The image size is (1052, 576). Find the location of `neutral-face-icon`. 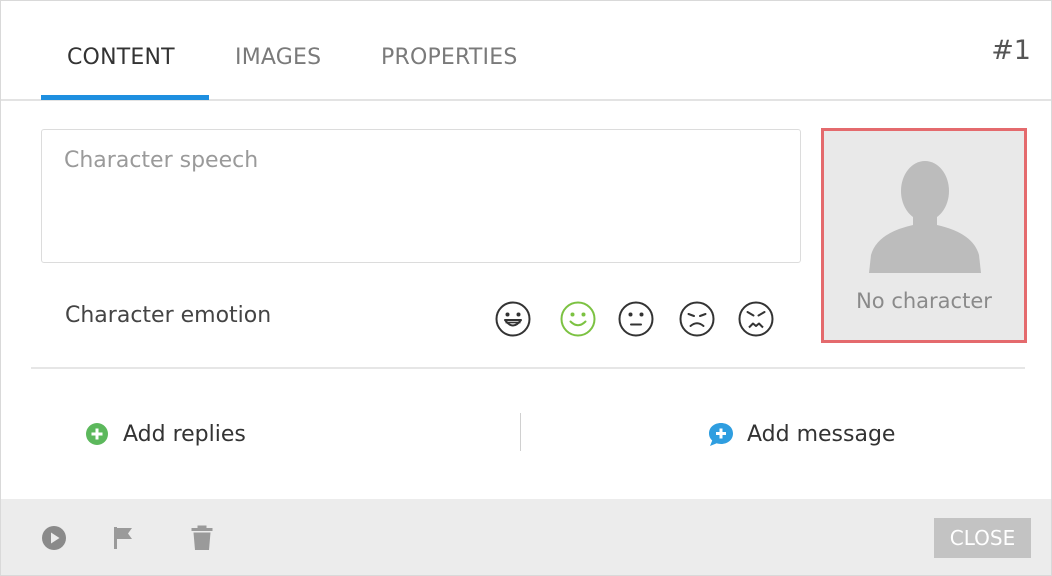

neutral-face-icon is located at coordinates (636, 319).